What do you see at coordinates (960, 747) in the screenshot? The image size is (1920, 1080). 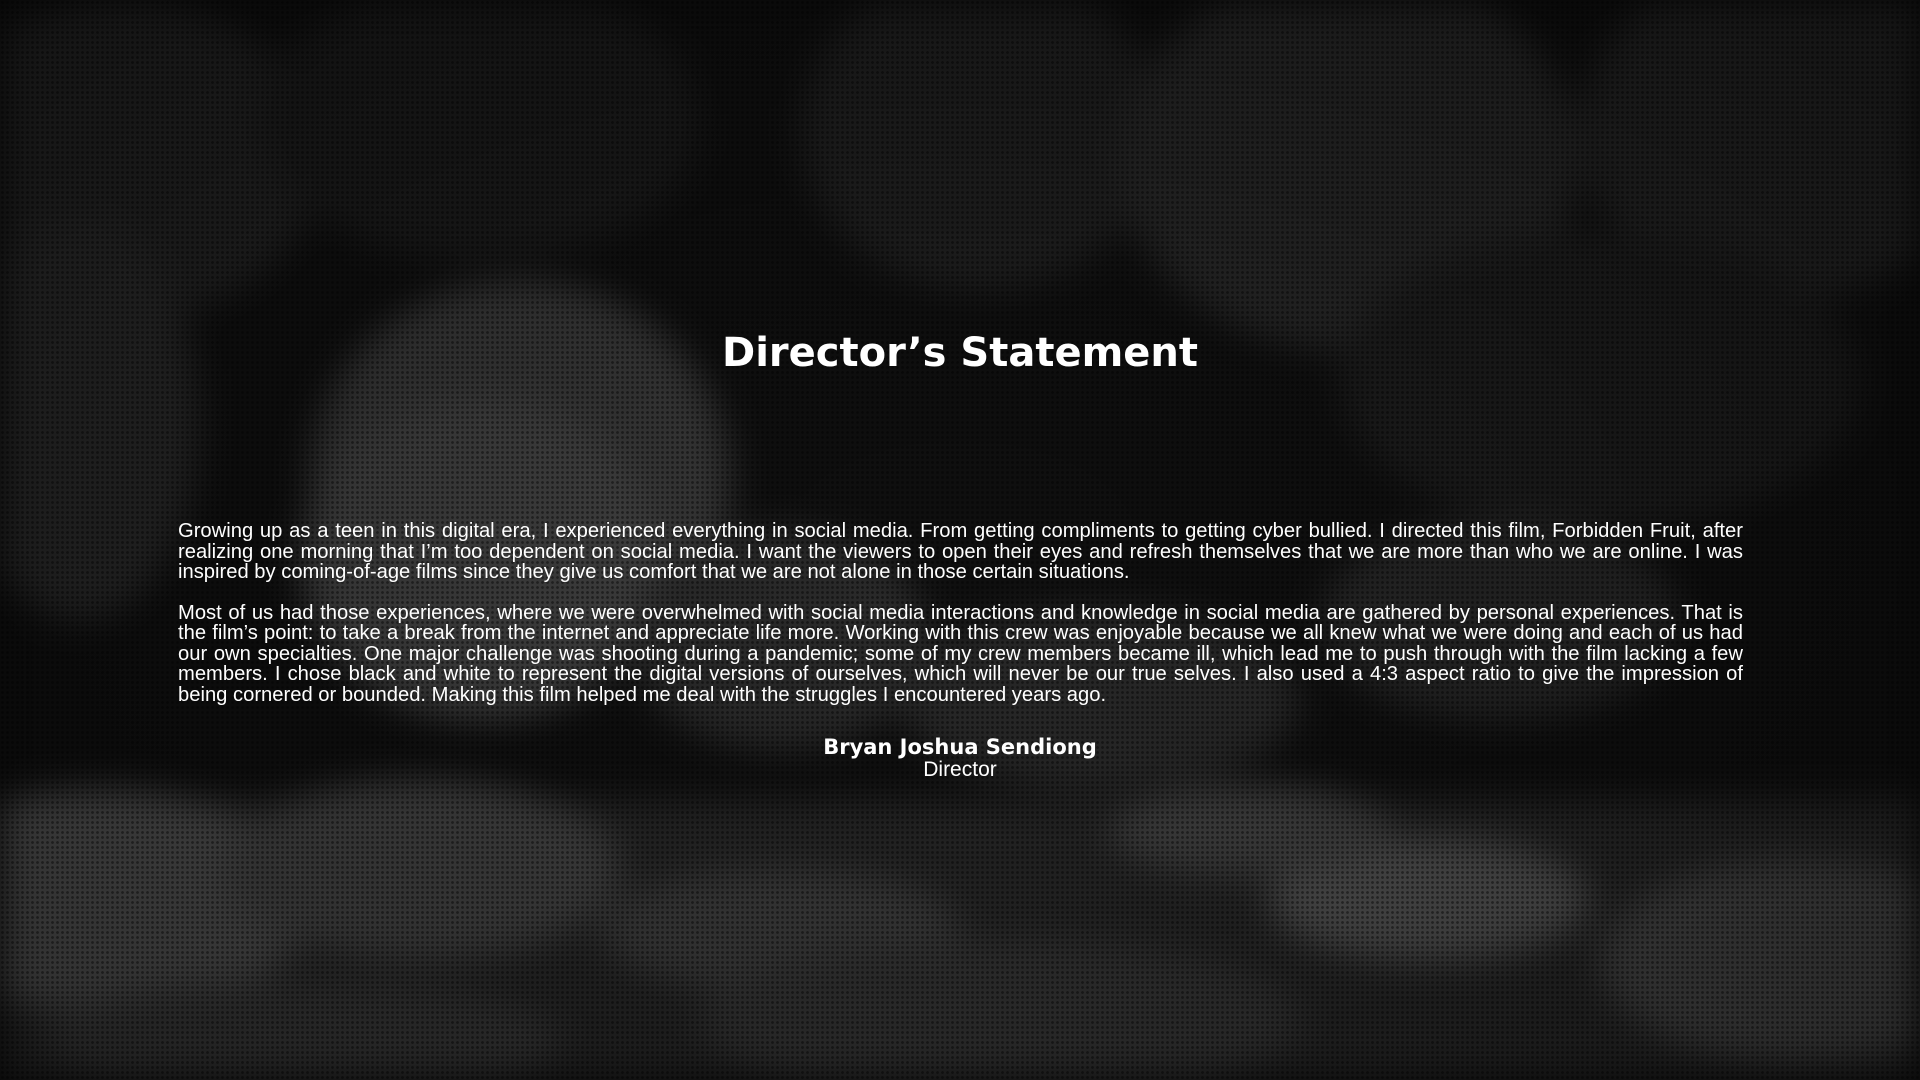 I see `director-name: Bryan Joshua Sendiong` at bounding box center [960, 747].